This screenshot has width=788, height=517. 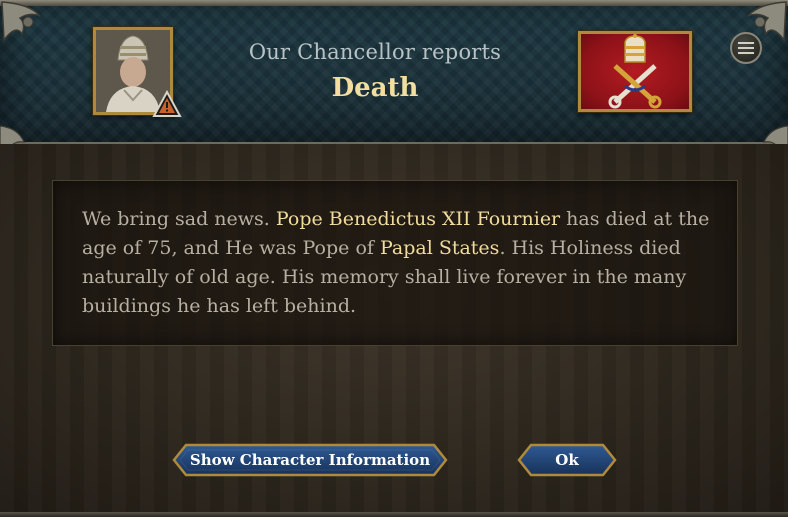 What do you see at coordinates (418, 219) in the screenshot?
I see `character-name-link: Pope Benedictus XII Fournier` at bounding box center [418, 219].